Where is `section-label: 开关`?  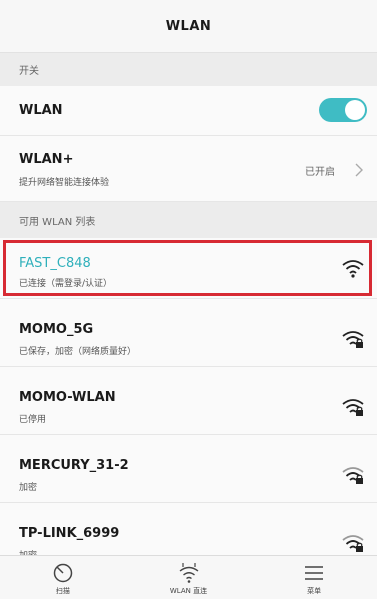 section-label: 开关 is located at coordinates (29, 71).